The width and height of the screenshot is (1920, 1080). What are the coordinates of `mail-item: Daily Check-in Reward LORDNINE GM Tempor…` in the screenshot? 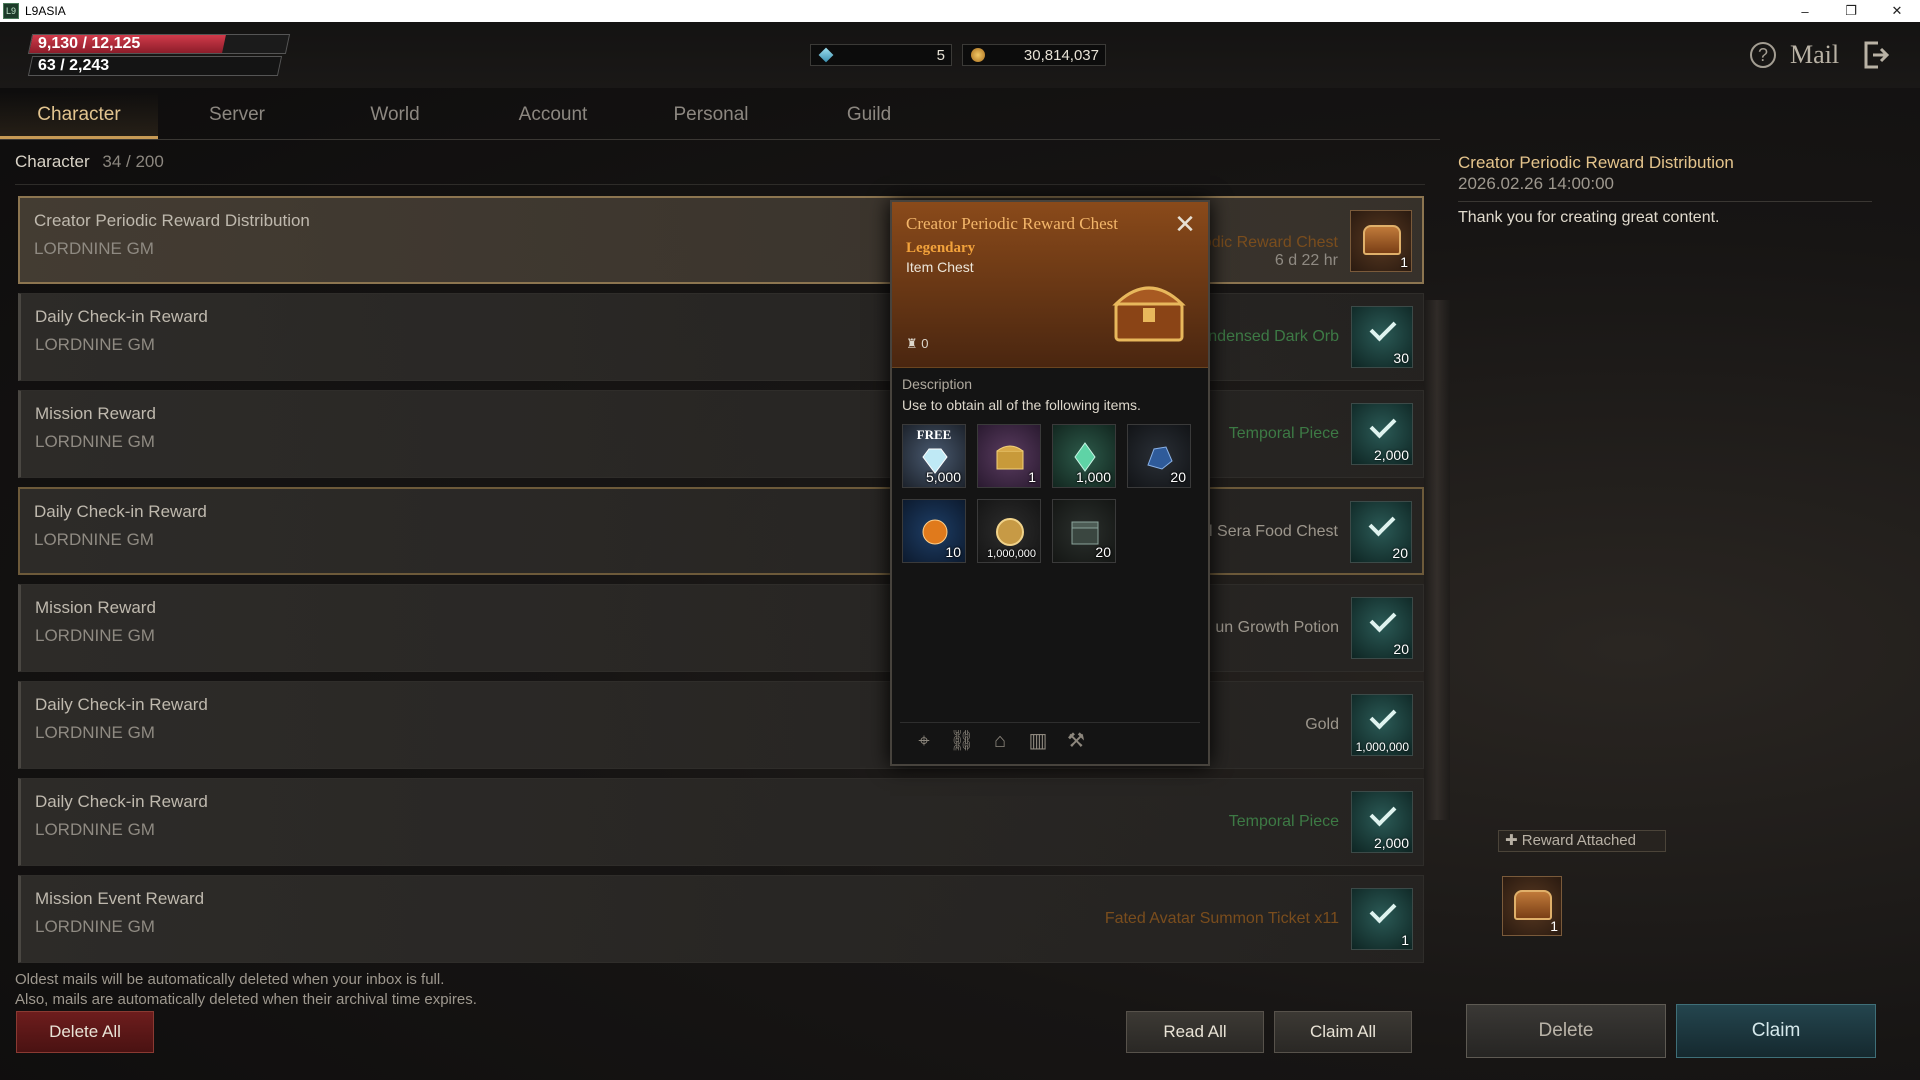 It's located at (721, 822).